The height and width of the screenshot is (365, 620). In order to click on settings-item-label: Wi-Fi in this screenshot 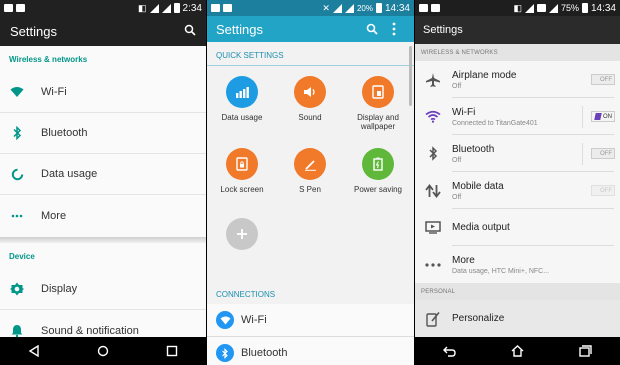, I will do `click(54, 92)`.